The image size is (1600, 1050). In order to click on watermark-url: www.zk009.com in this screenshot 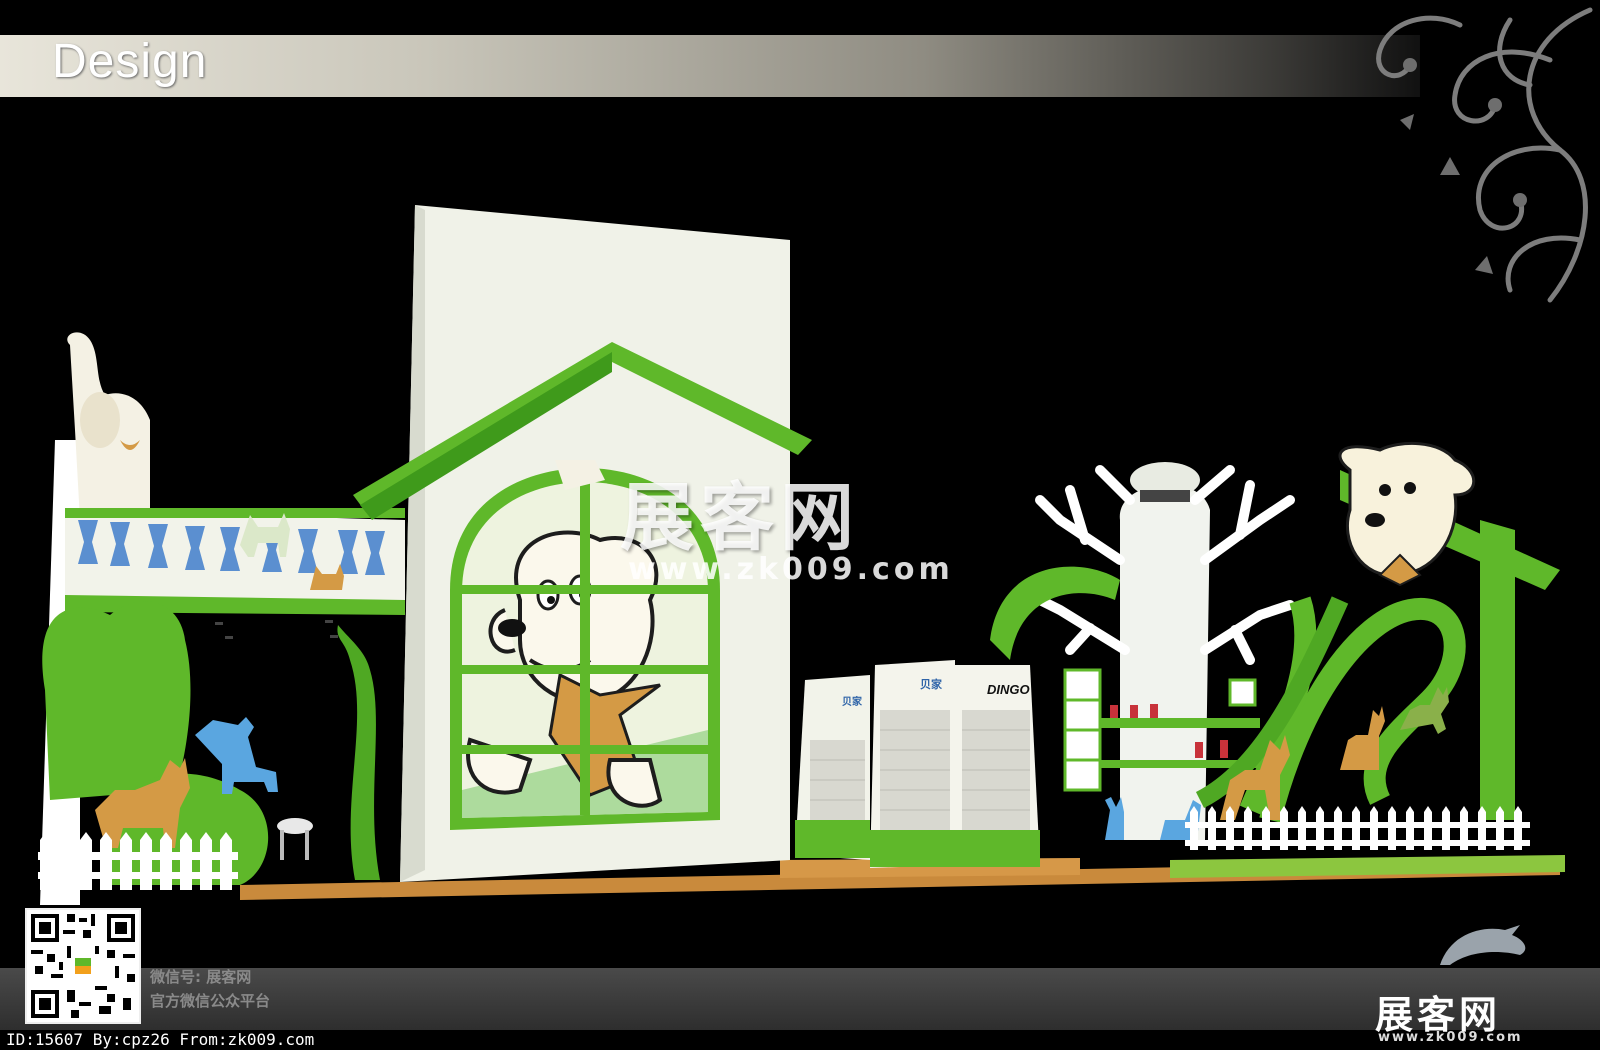, I will do `click(791, 569)`.